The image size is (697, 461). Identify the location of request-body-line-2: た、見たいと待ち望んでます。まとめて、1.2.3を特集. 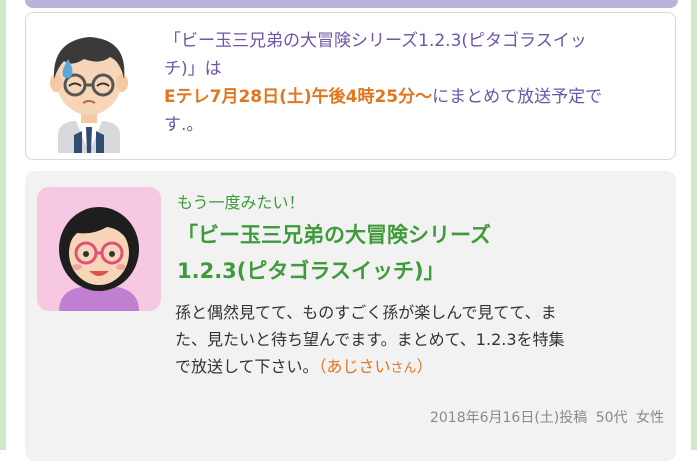
(370, 339).